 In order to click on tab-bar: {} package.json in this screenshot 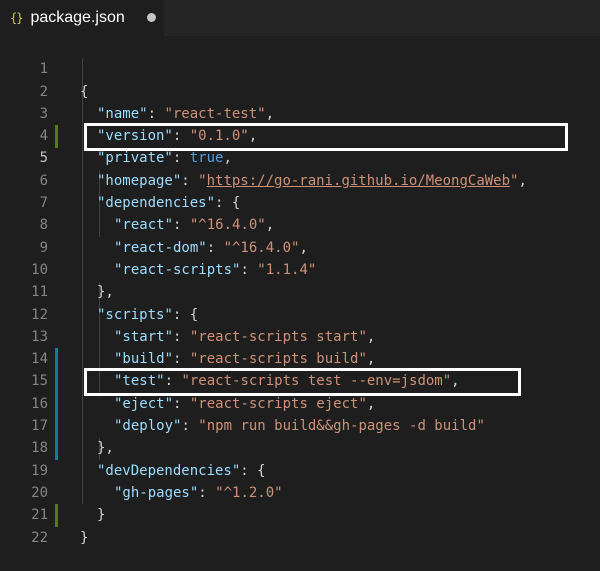, I will do `click(300, 18)`.